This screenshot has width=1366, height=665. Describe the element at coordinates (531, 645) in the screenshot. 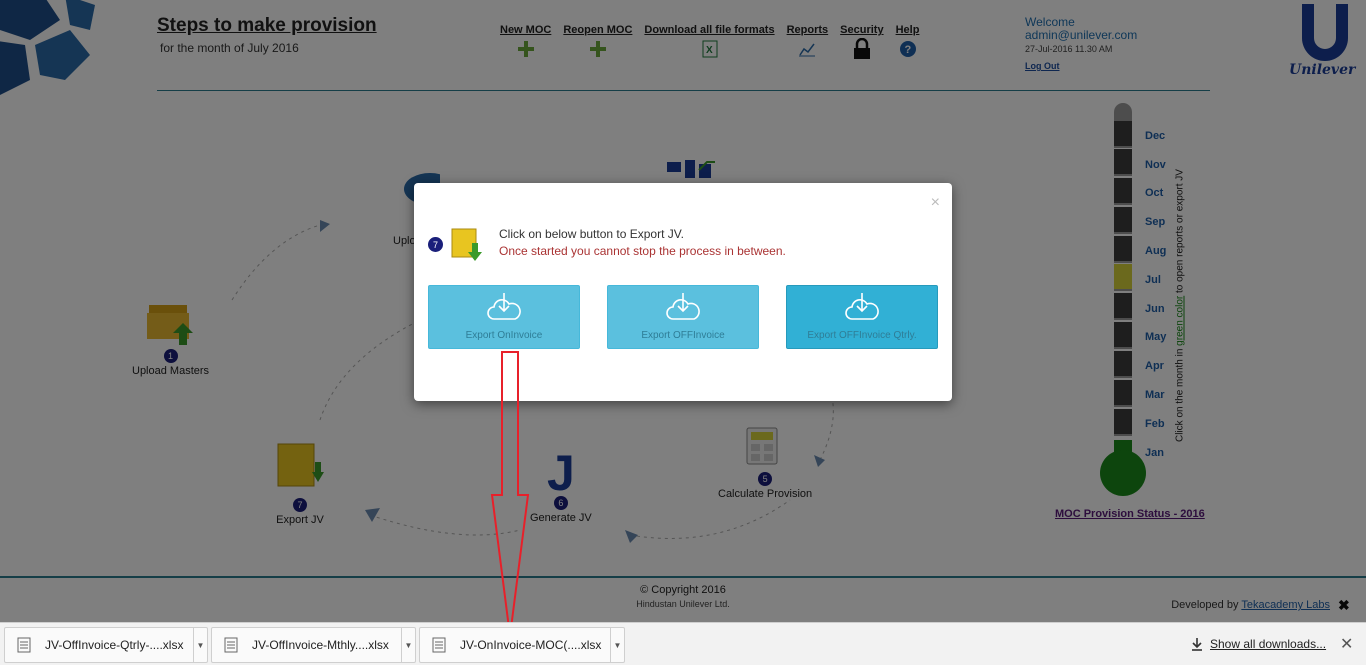

I see `download-filename: JV-OnInvoice-MOC(....xlsx` at that location.